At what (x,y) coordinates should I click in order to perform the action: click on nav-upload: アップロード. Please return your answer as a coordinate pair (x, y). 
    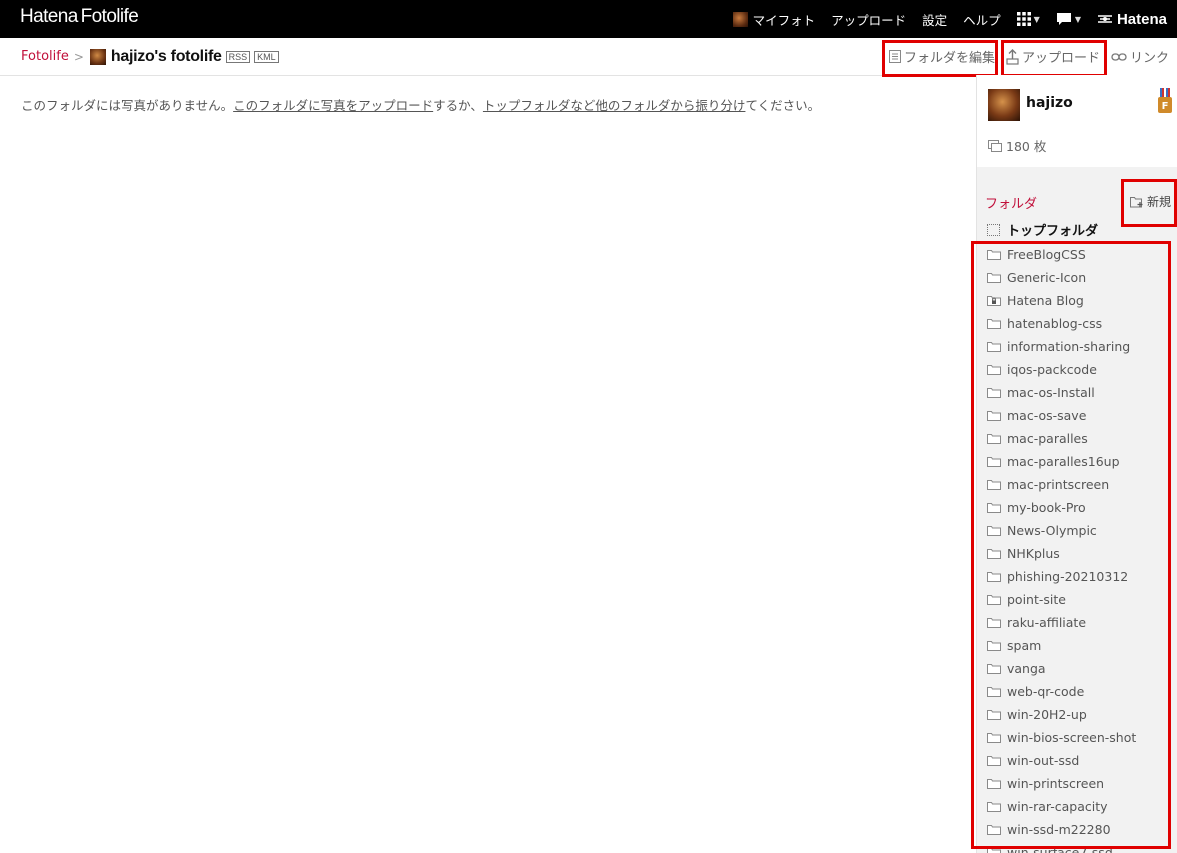
    Looking at the image, I should click on (868, 19).